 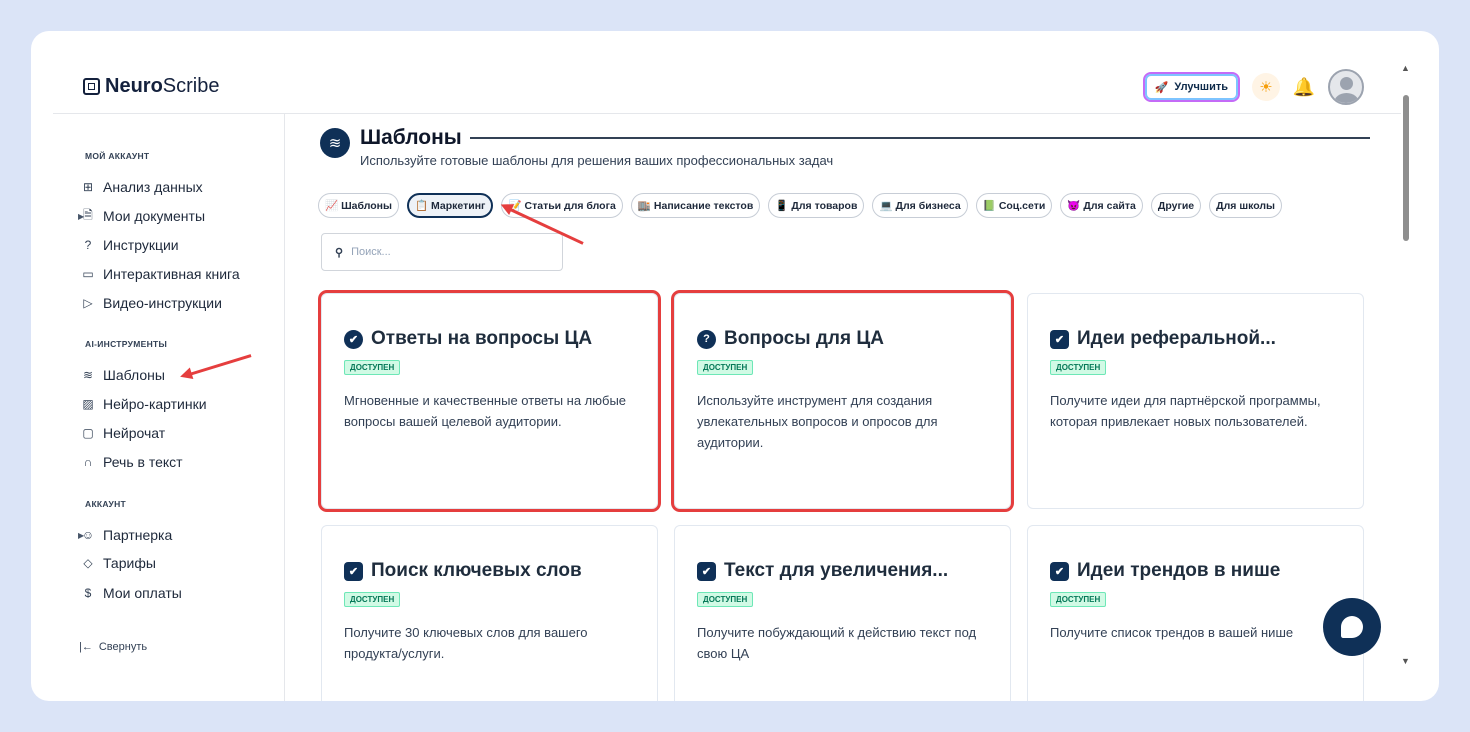 I want to click on chip-products: 📱 Для товаров, so click(x=816, y=205).